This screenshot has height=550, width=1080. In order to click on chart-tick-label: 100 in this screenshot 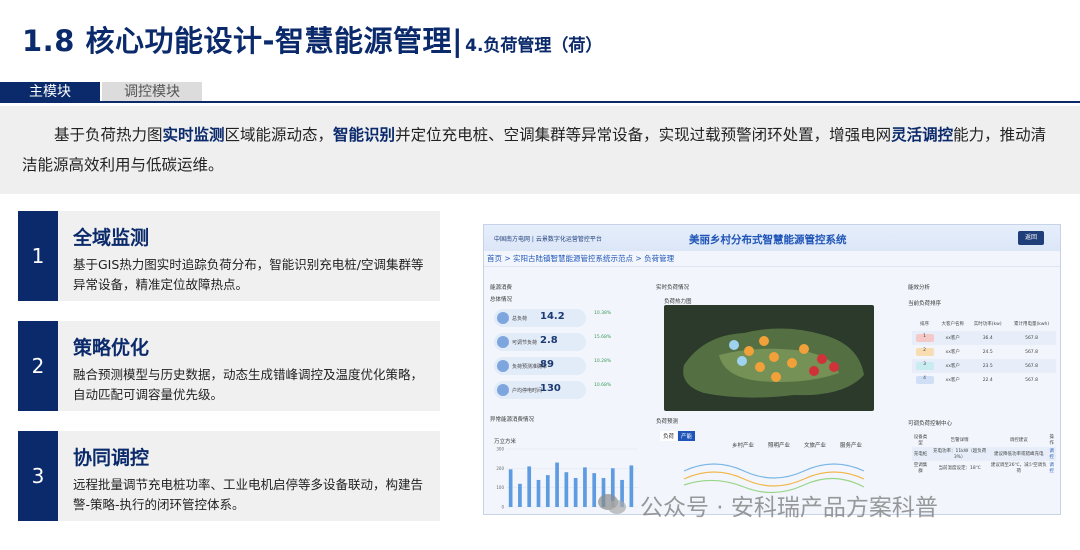, I will do `click(500, 487)`.